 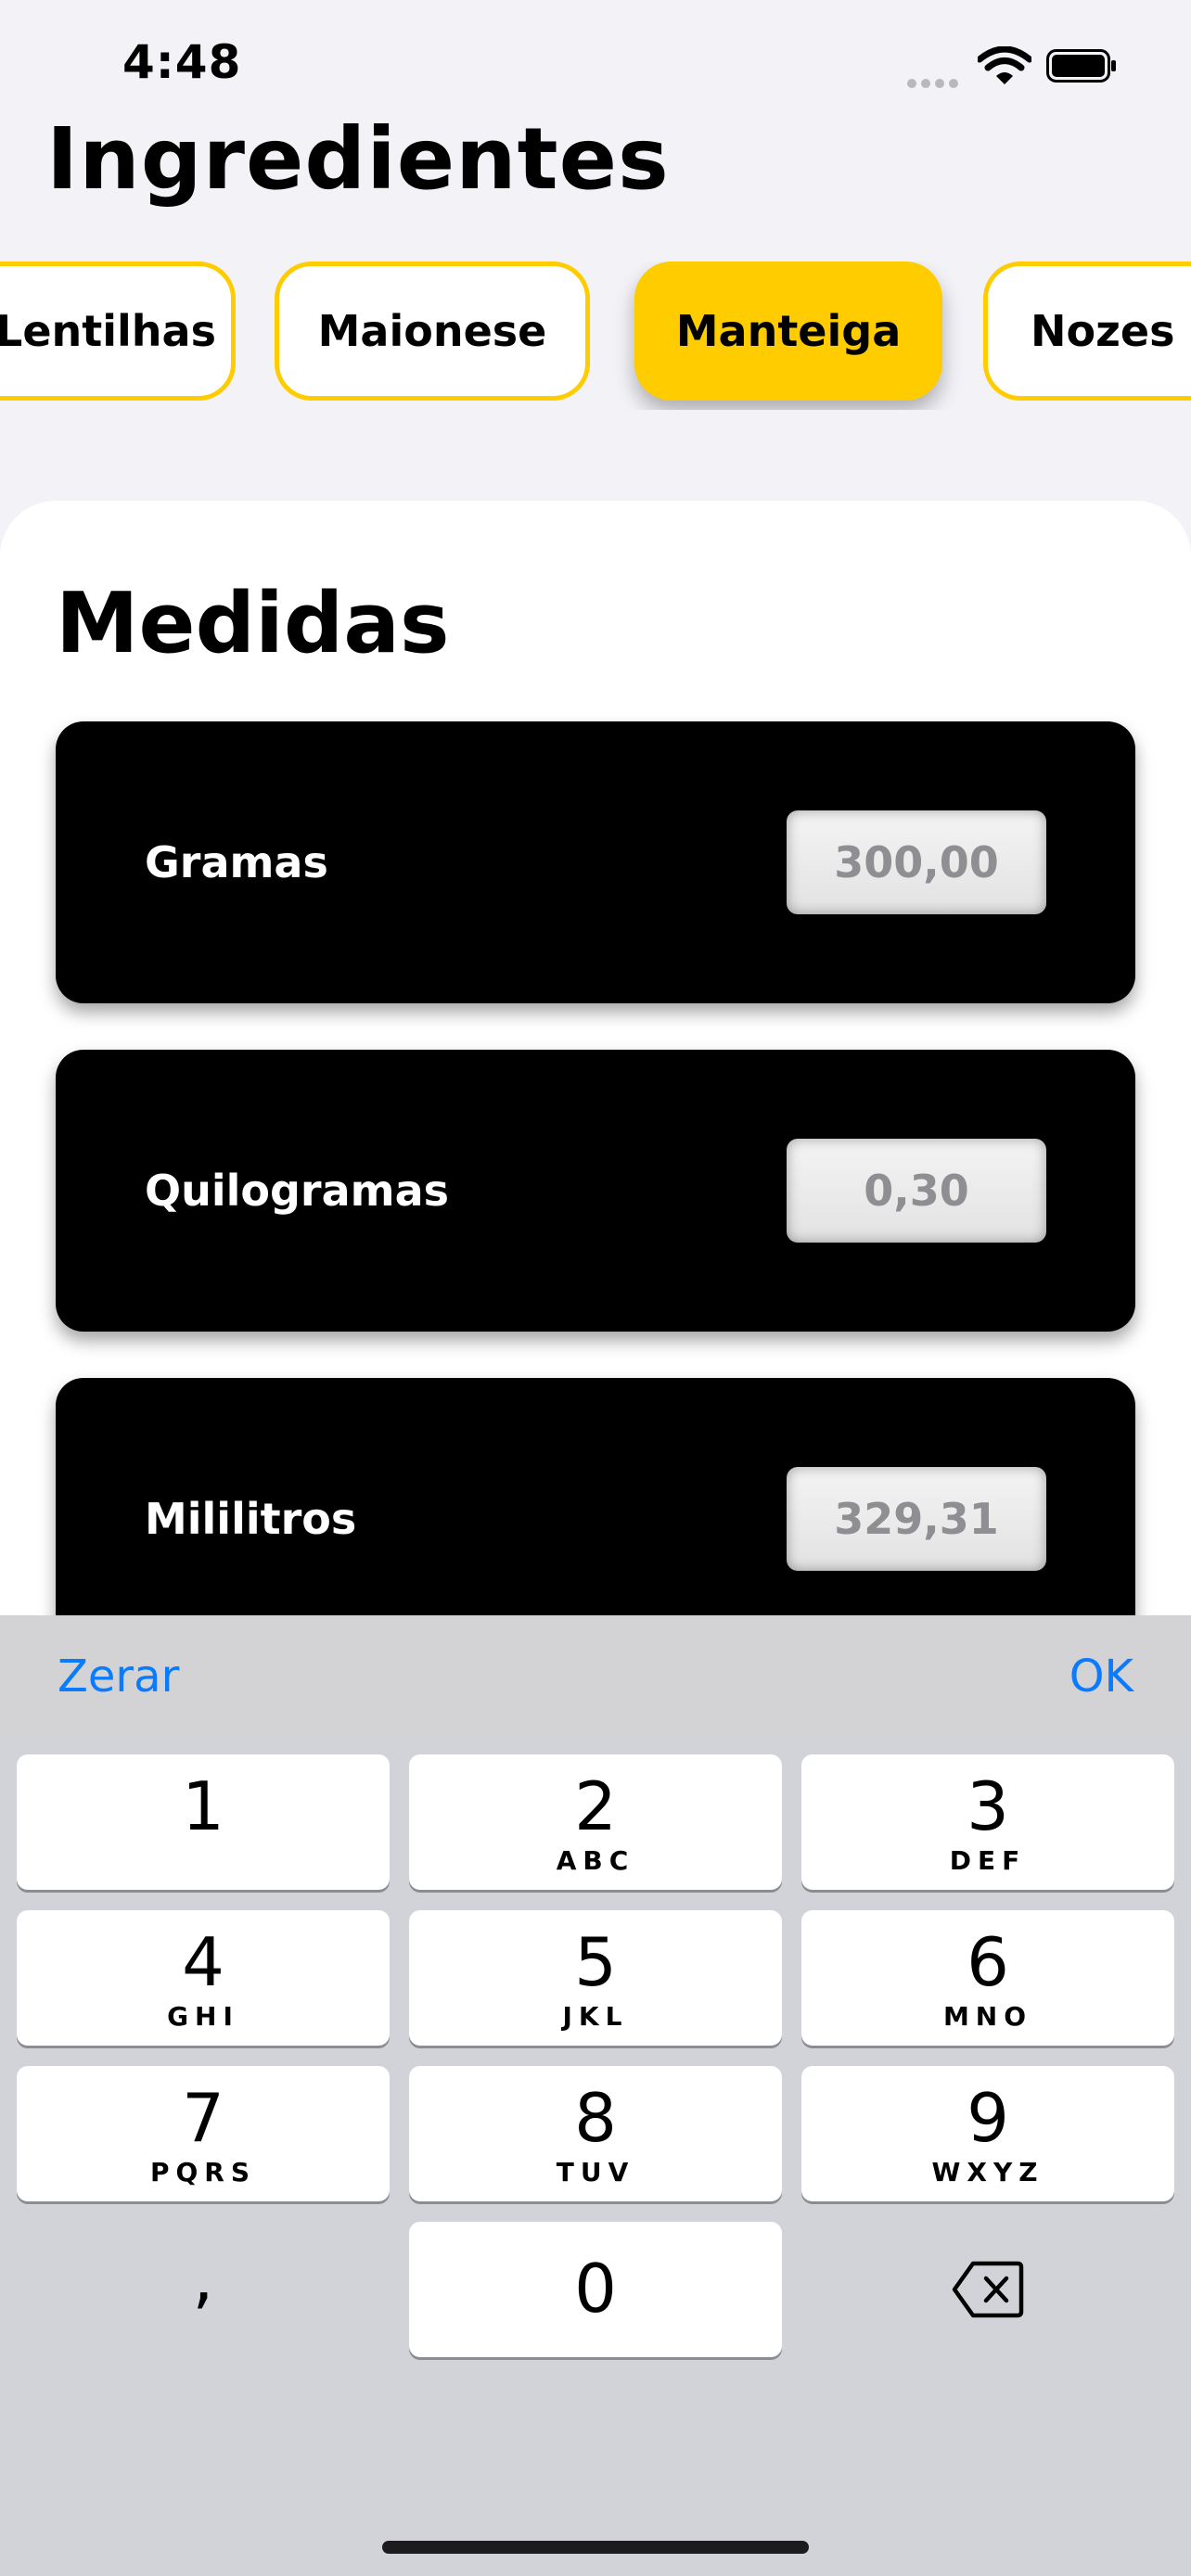 What do you see at coordinates (182, 62) in the screenshot?
I see `status-time: 4:48` at bounding box center [182, 62].